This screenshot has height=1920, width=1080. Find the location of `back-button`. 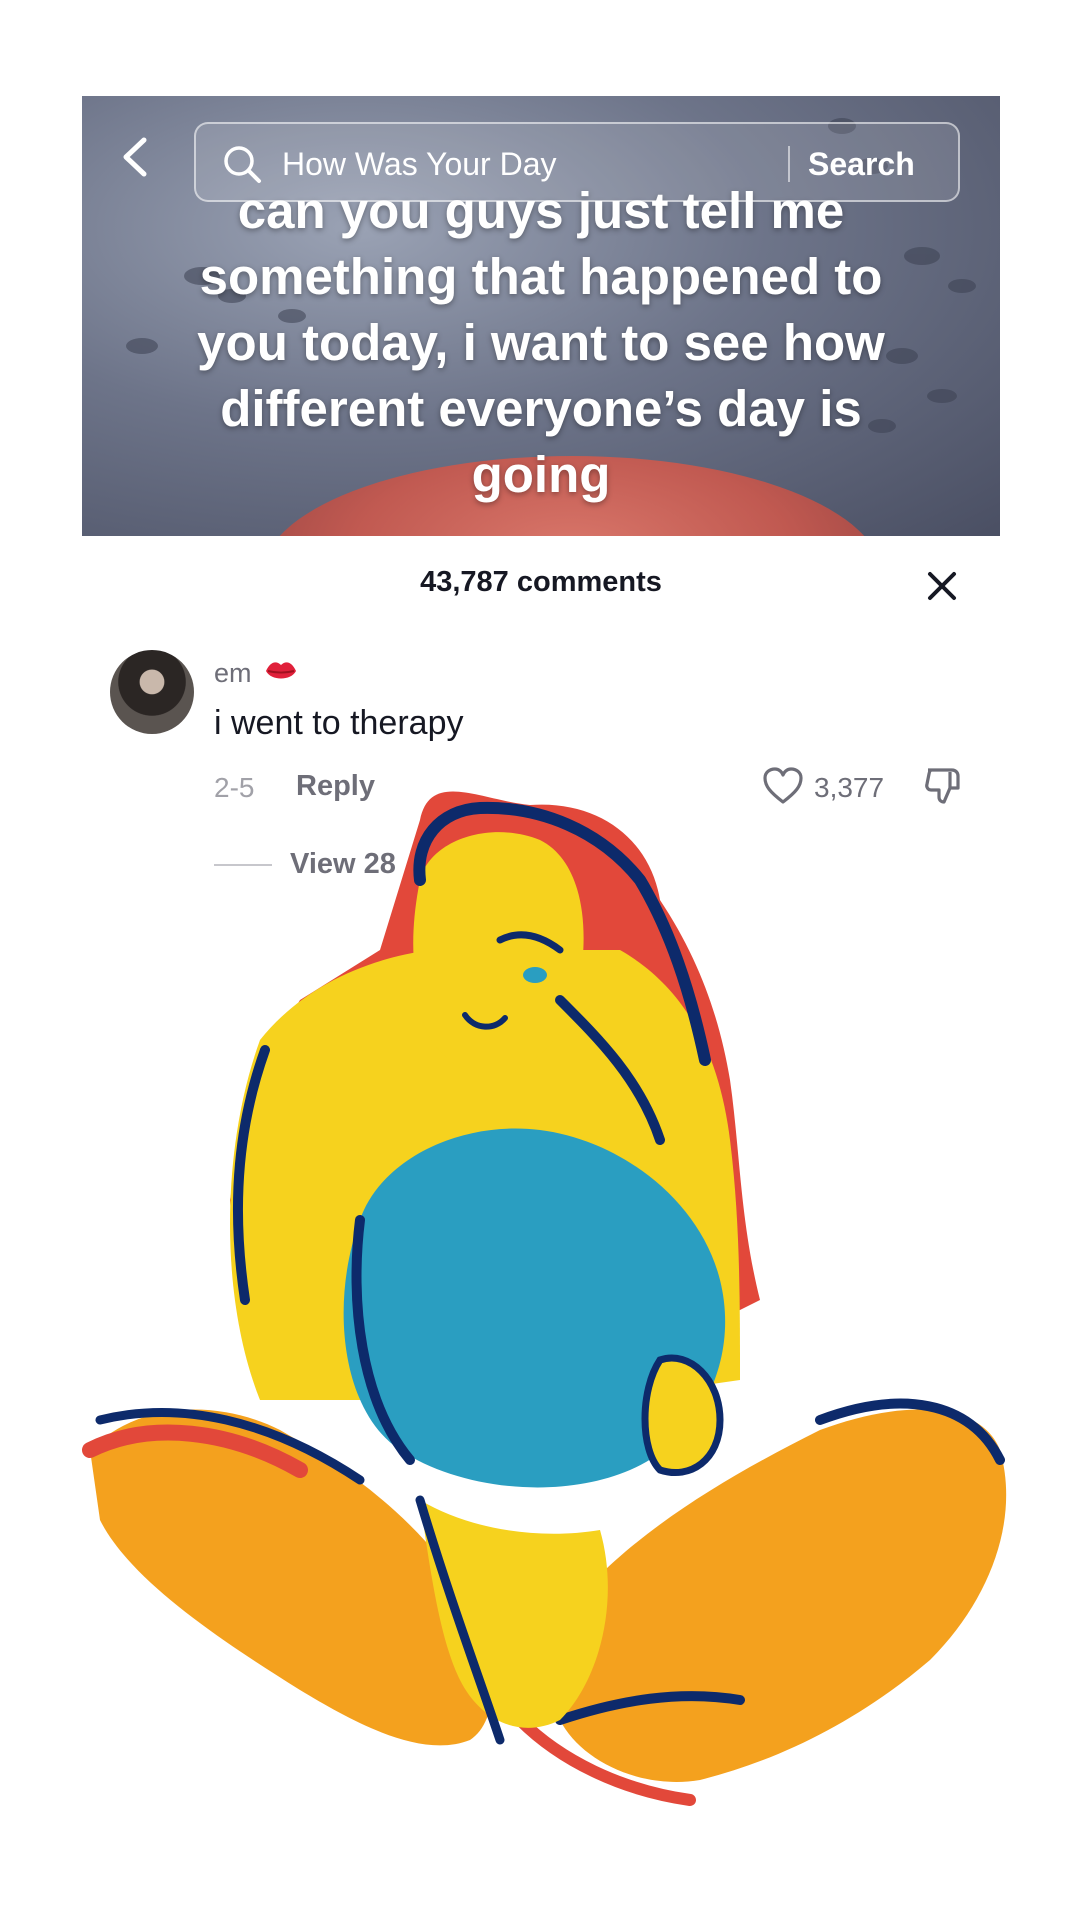

back-button is located at coordinates (137, 157).